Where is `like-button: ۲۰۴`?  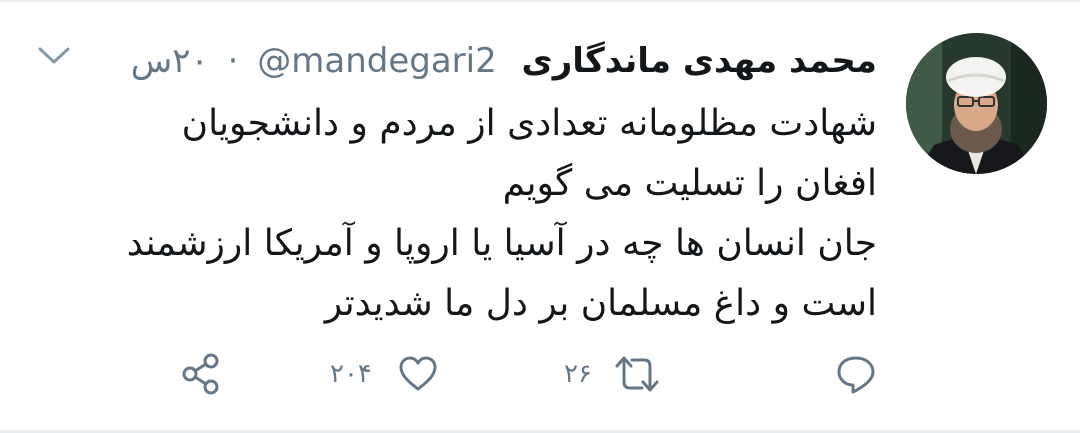
like-button: ۲۰۴ is located at coordinates (386, 377).